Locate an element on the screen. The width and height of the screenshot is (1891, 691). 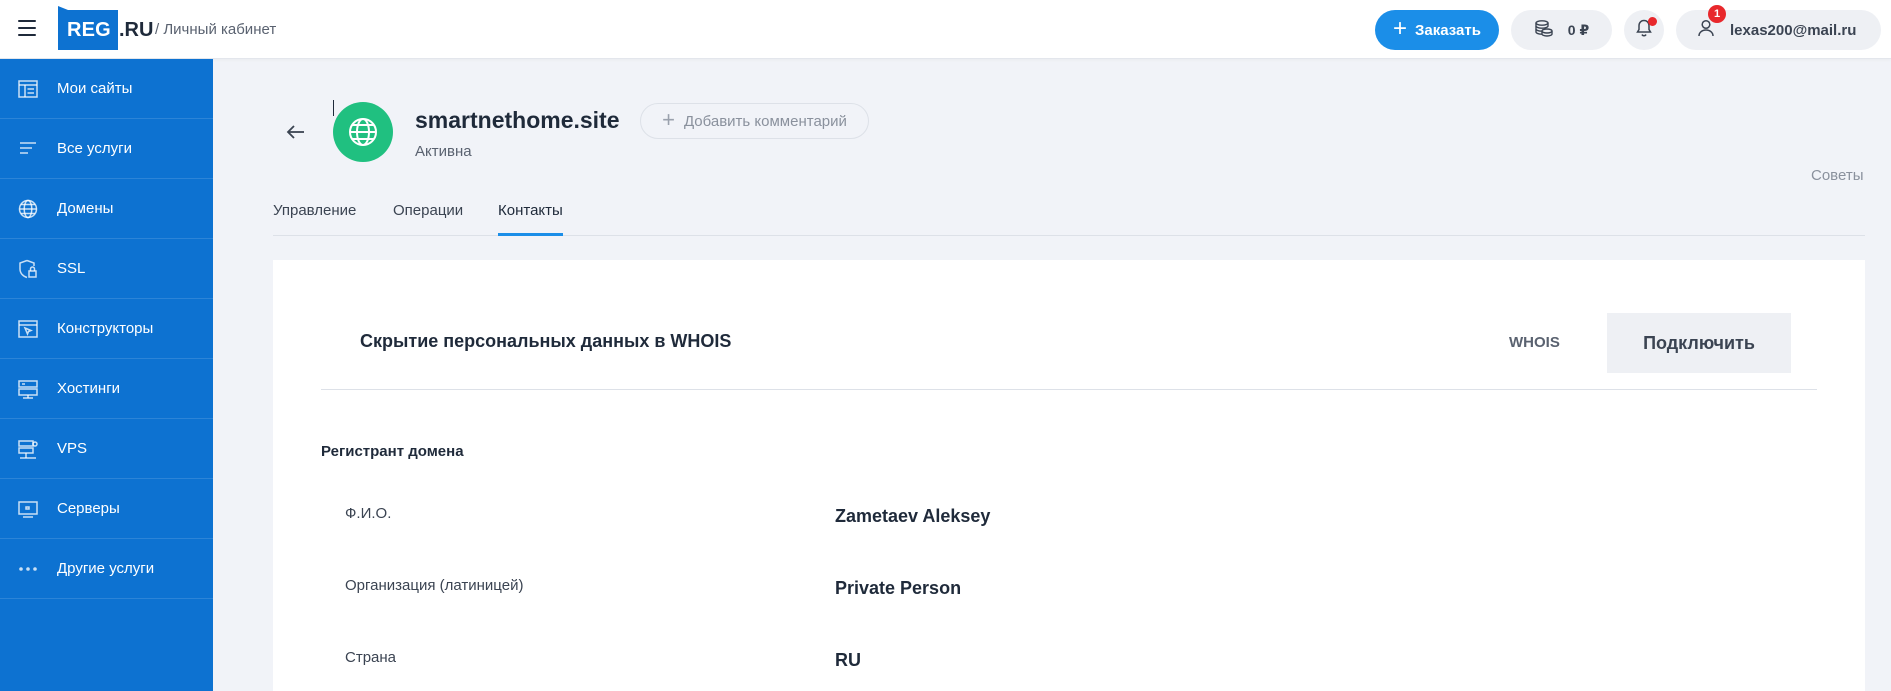
field-value-country: RU is located at coordinates (848, 660).